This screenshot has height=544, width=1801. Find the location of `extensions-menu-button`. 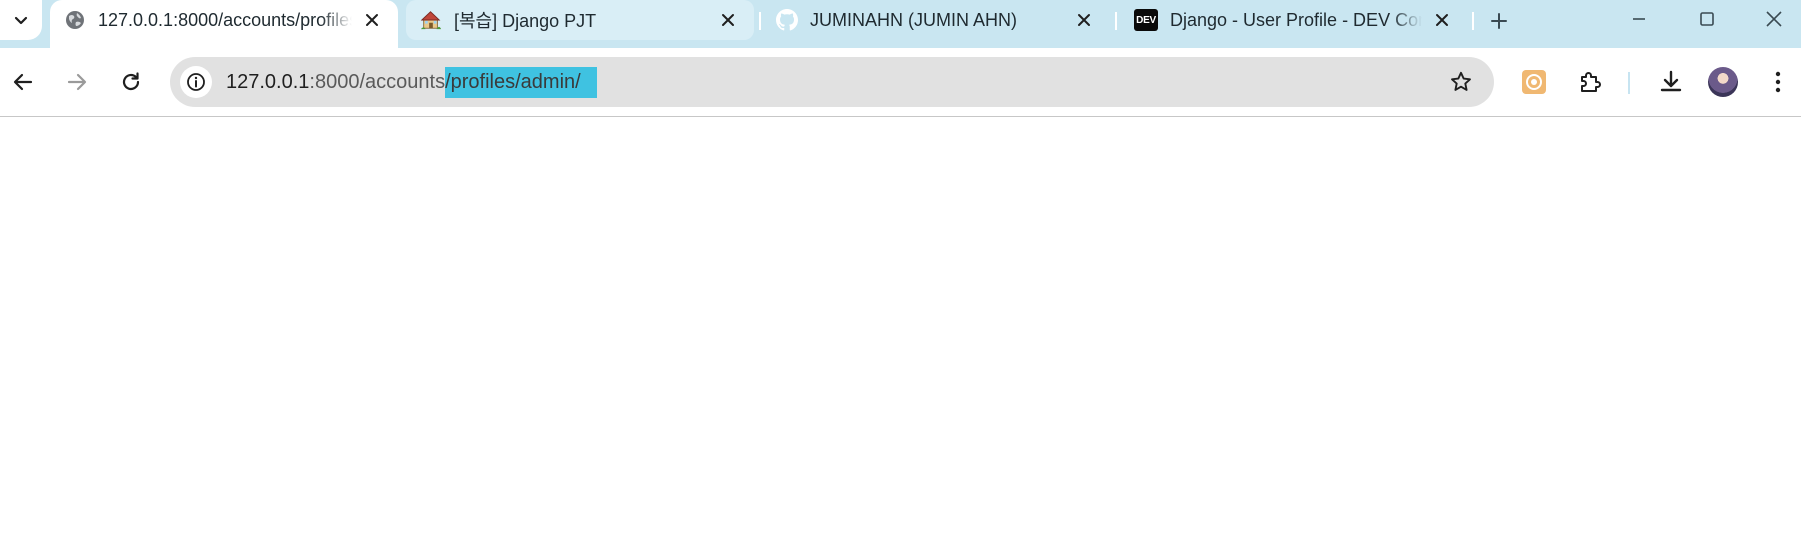

extensions-menu-button is located at coordinates (1590, 82).